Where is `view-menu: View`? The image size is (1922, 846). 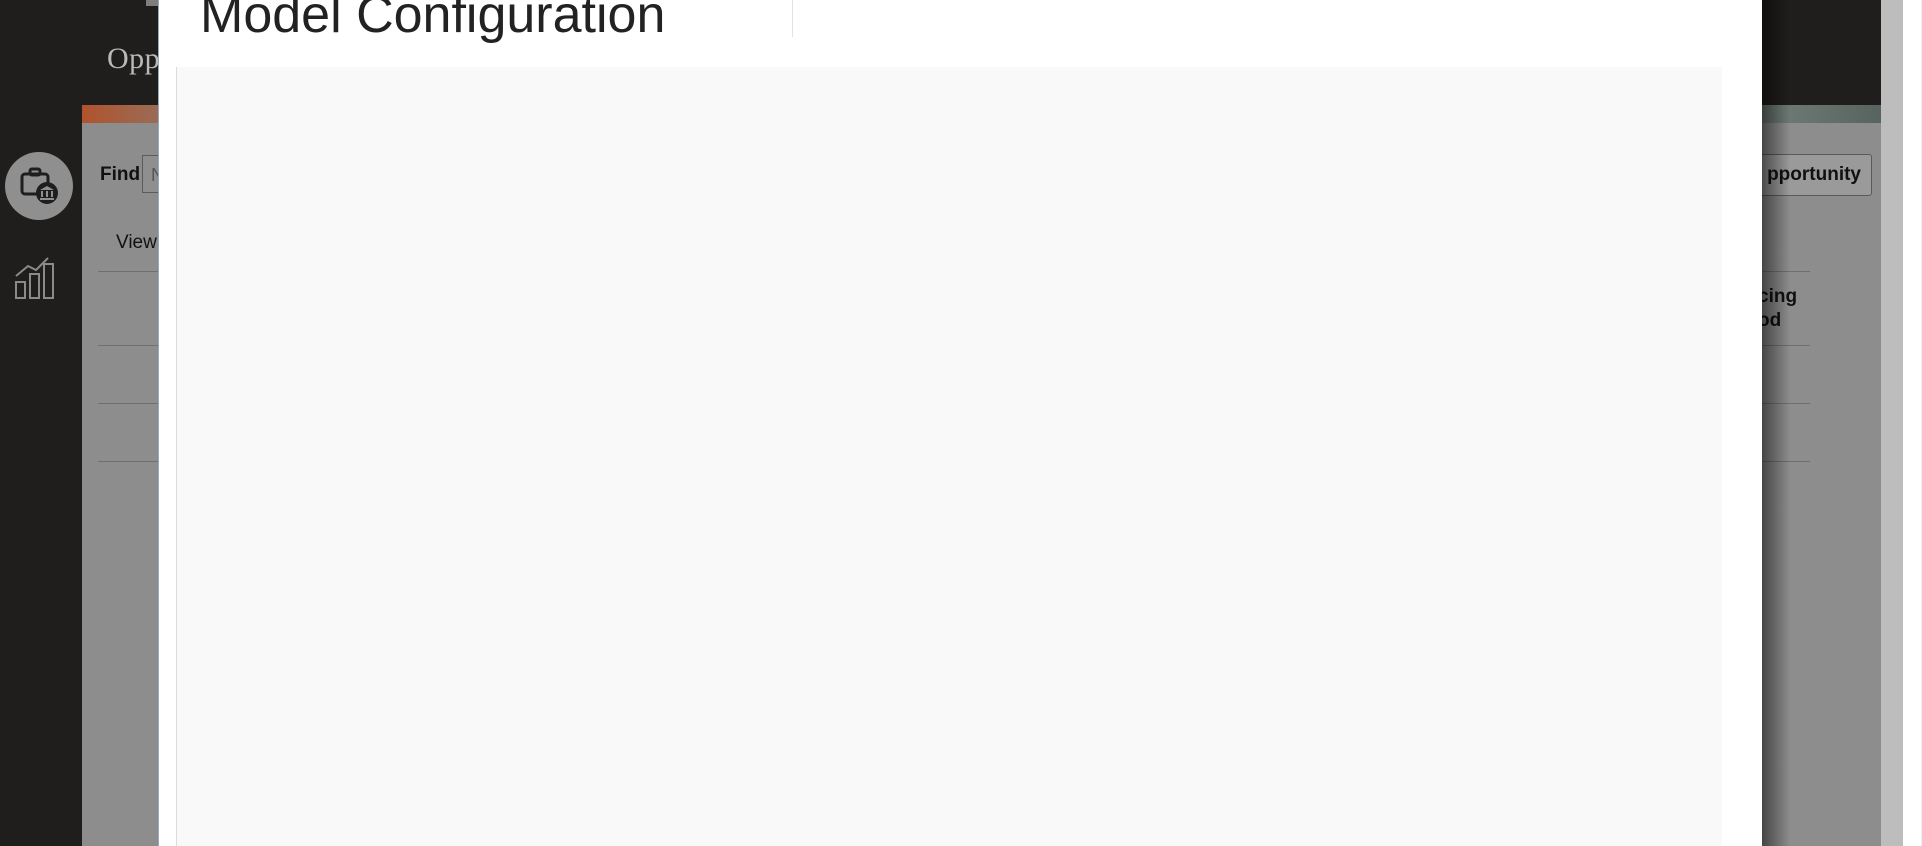 view-menu: View is located at coordinates (136, 243).